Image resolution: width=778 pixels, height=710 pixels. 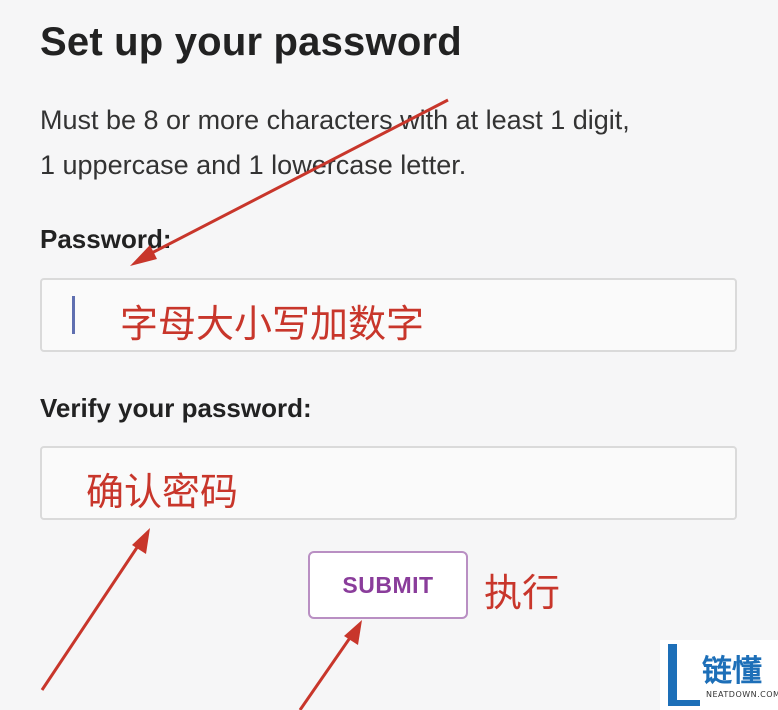 I want to click on watermark-site: NEATDOWN.COM, so click(x=742, y=694).